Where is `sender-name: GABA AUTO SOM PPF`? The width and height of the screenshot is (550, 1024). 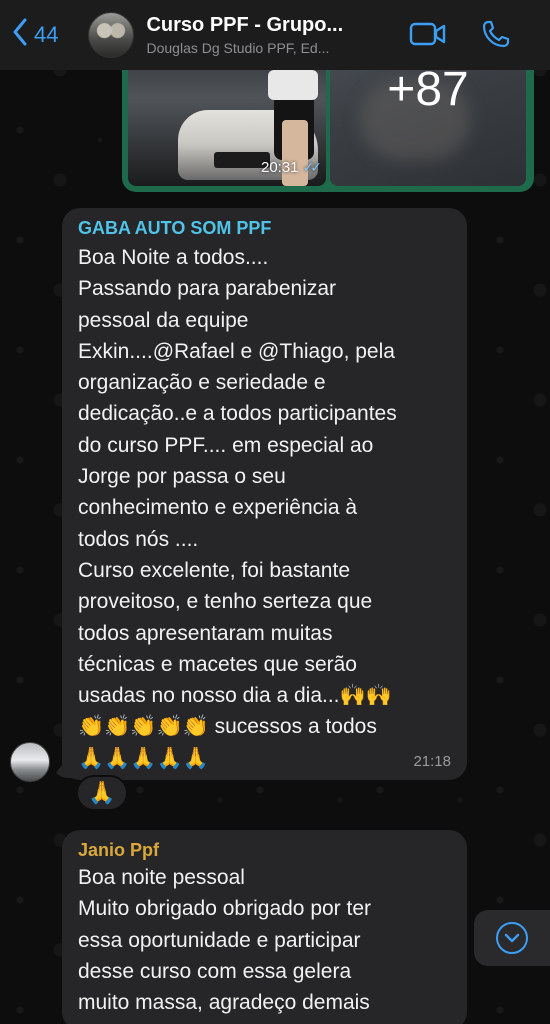 sender-name: GABA AUTO SOM PPF is located at coordinates (265, 228).